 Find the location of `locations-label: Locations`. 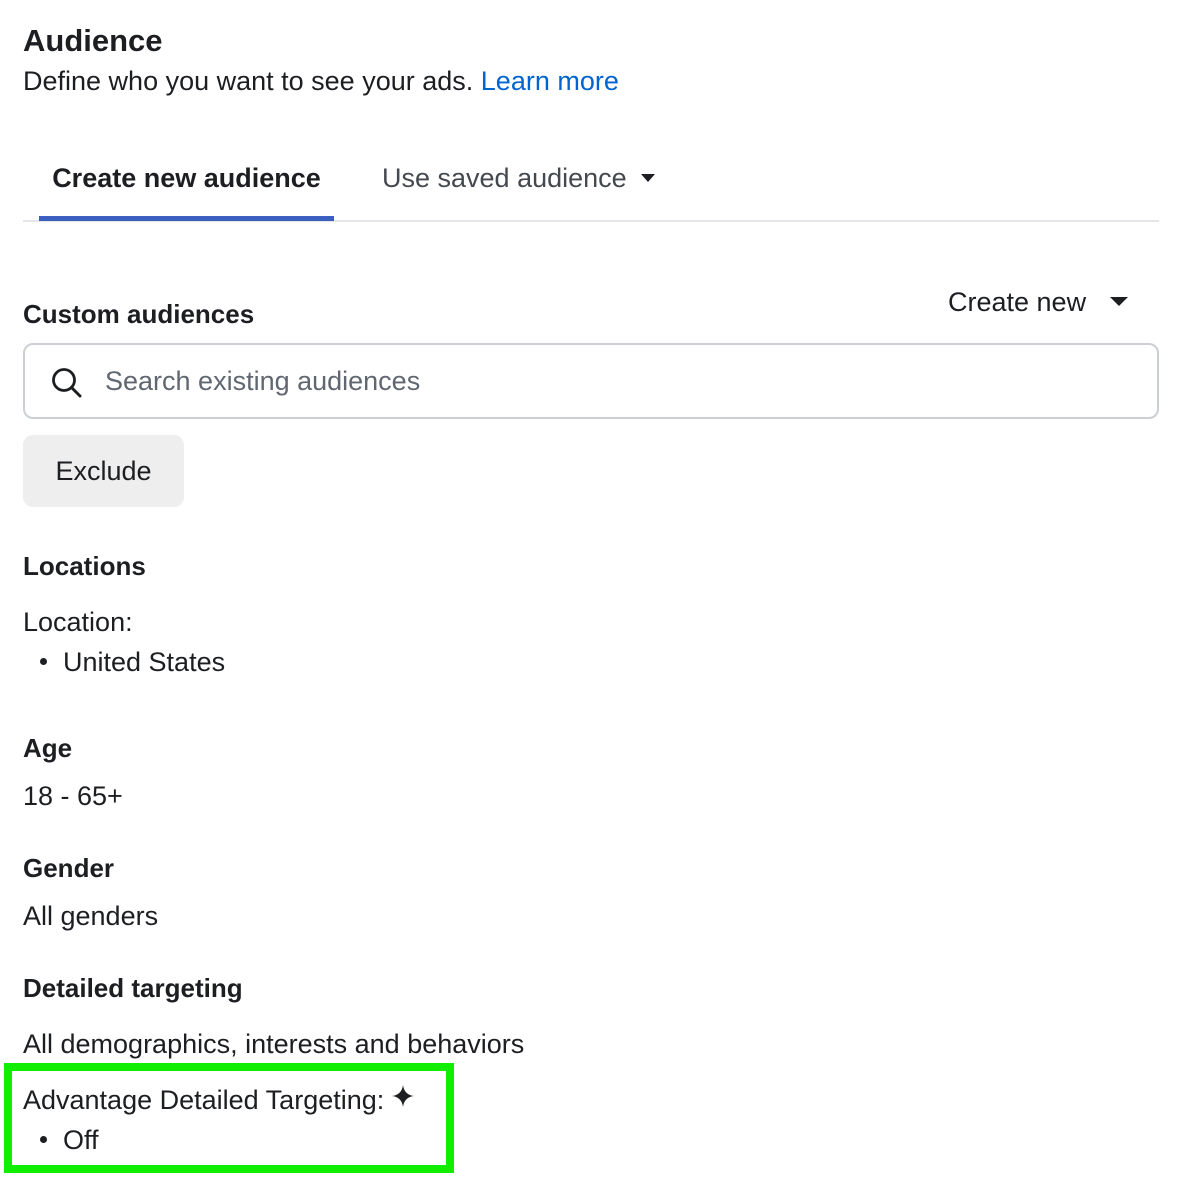

locations-label: Locations is located at coordinates (84, 566).